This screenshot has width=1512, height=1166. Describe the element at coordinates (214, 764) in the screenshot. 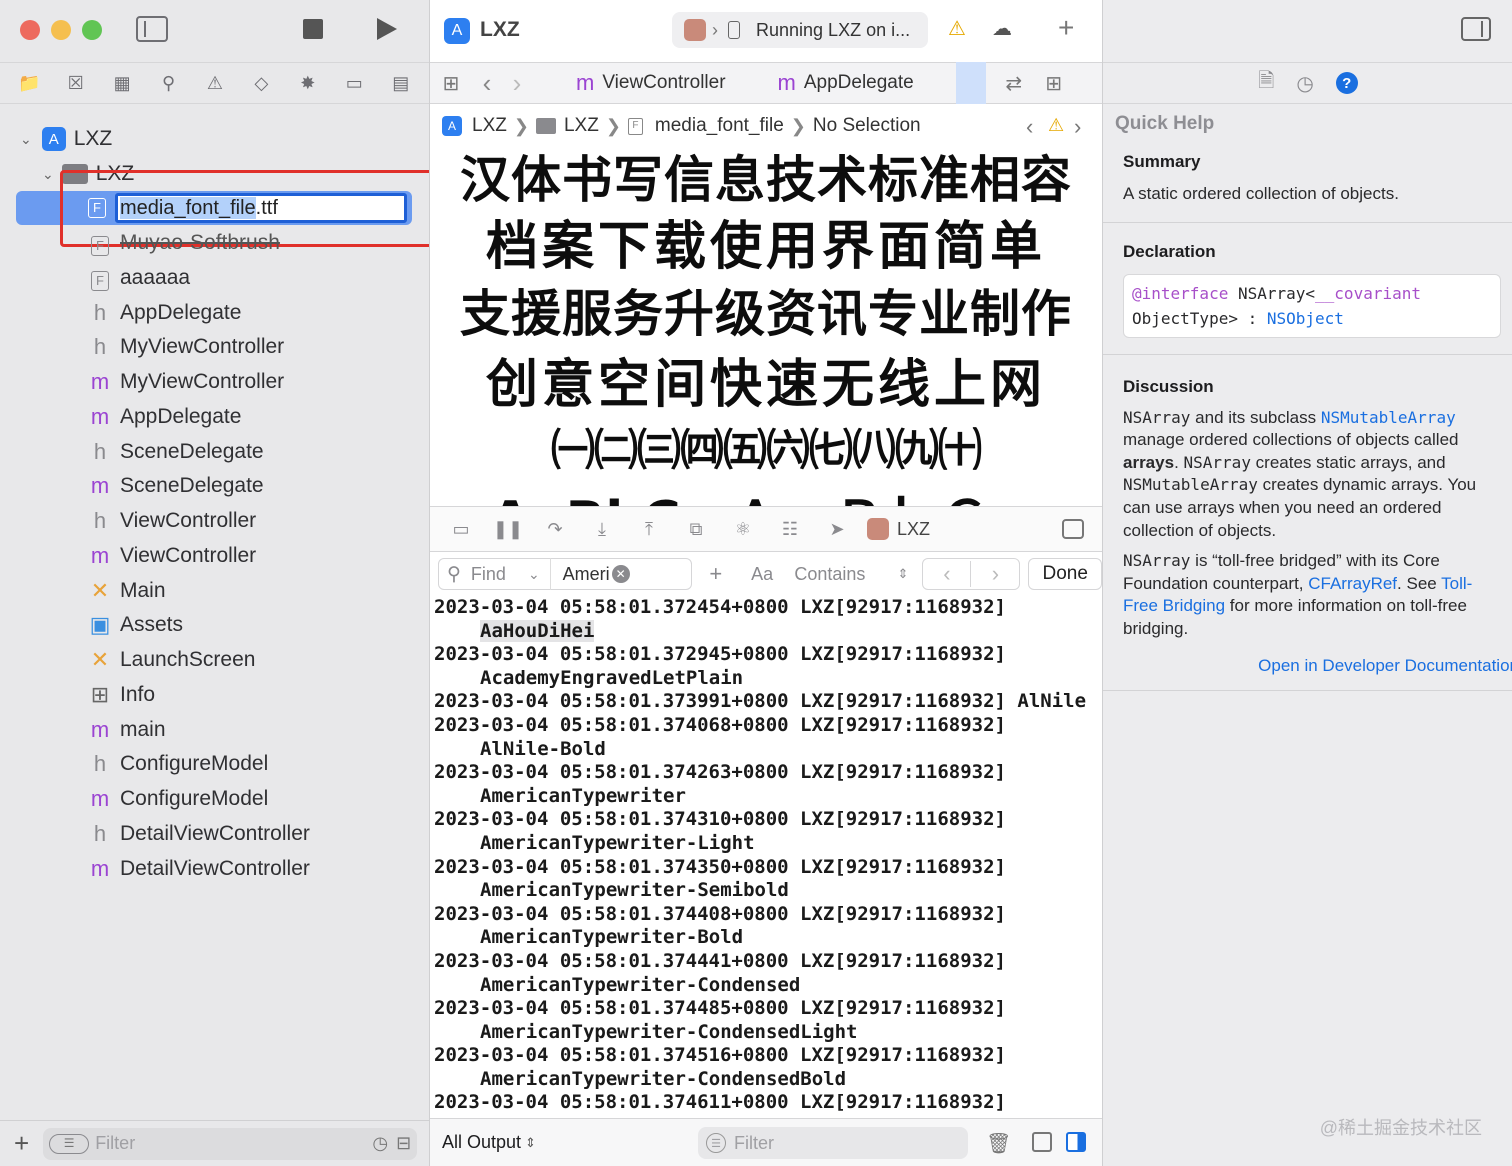

I see `file-row: h ConfigureModel` at that location.